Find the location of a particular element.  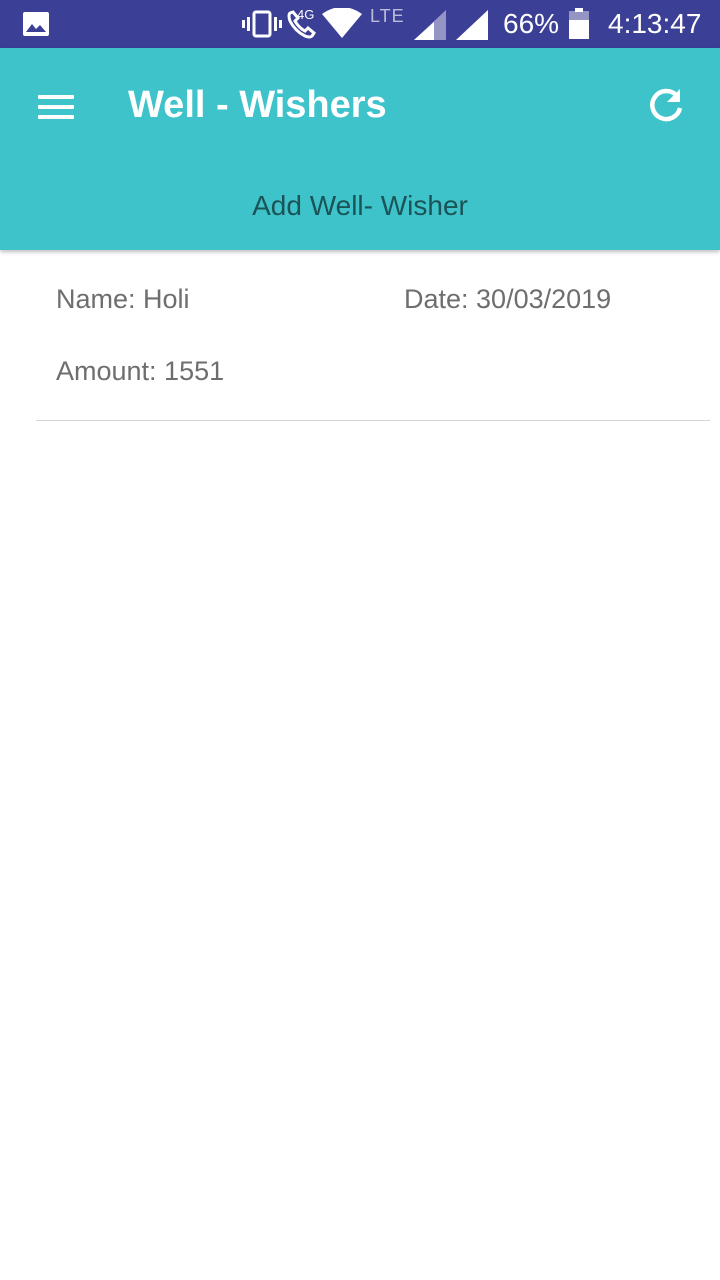

page-title: Well - Wishers is located at coordinates (257, 105).